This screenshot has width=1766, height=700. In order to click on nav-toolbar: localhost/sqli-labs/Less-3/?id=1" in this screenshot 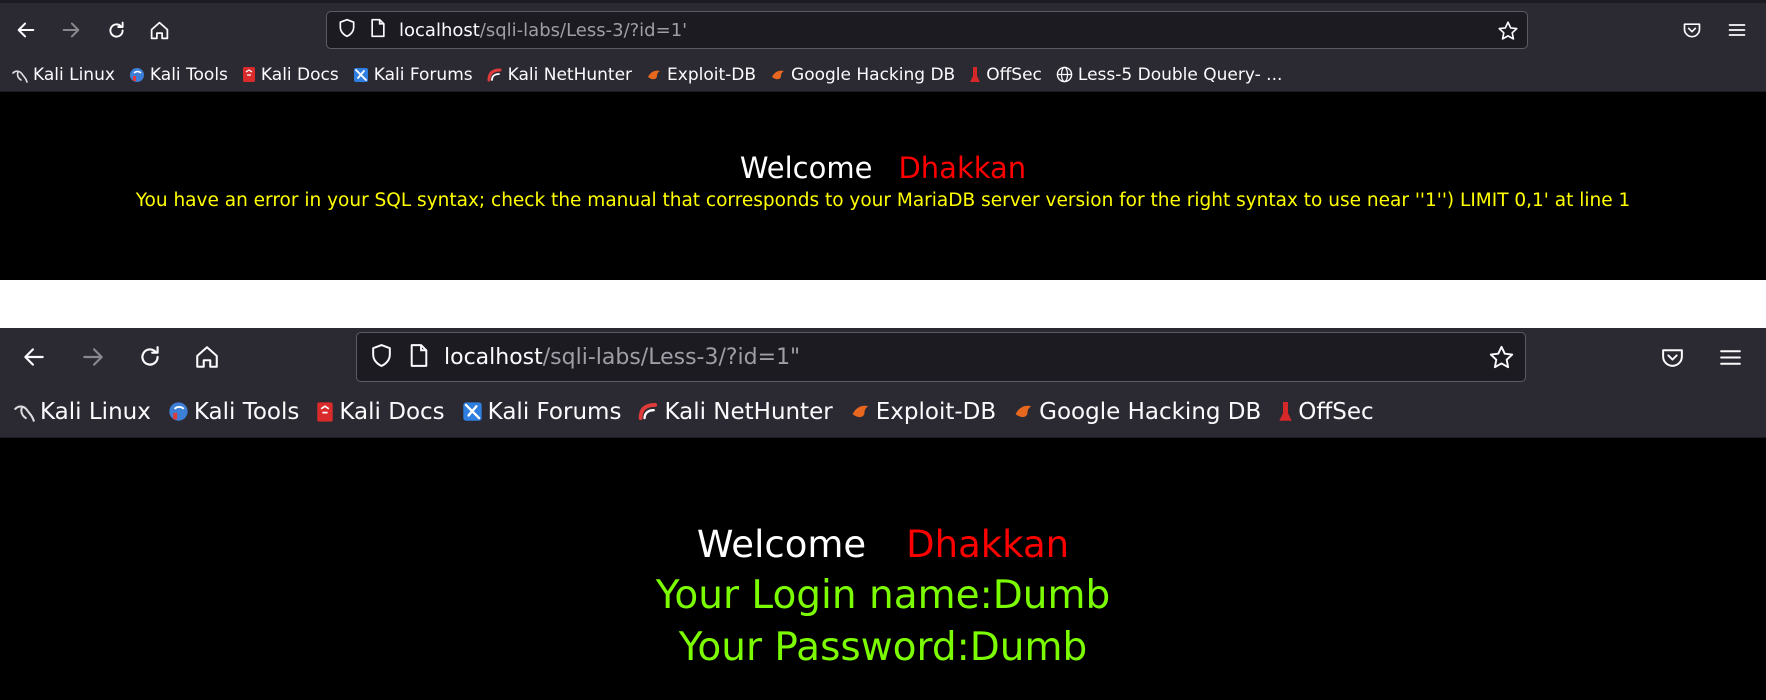, I will do `click(883, 357)`.